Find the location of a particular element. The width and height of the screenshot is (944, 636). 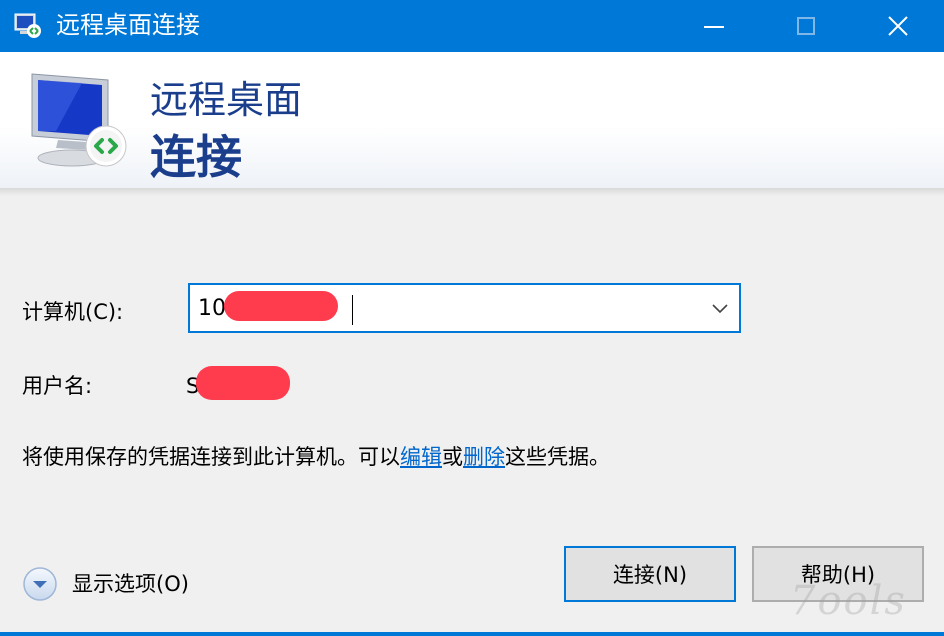

delete-credentials-link: 删除 is located at coordinates (484, 457).